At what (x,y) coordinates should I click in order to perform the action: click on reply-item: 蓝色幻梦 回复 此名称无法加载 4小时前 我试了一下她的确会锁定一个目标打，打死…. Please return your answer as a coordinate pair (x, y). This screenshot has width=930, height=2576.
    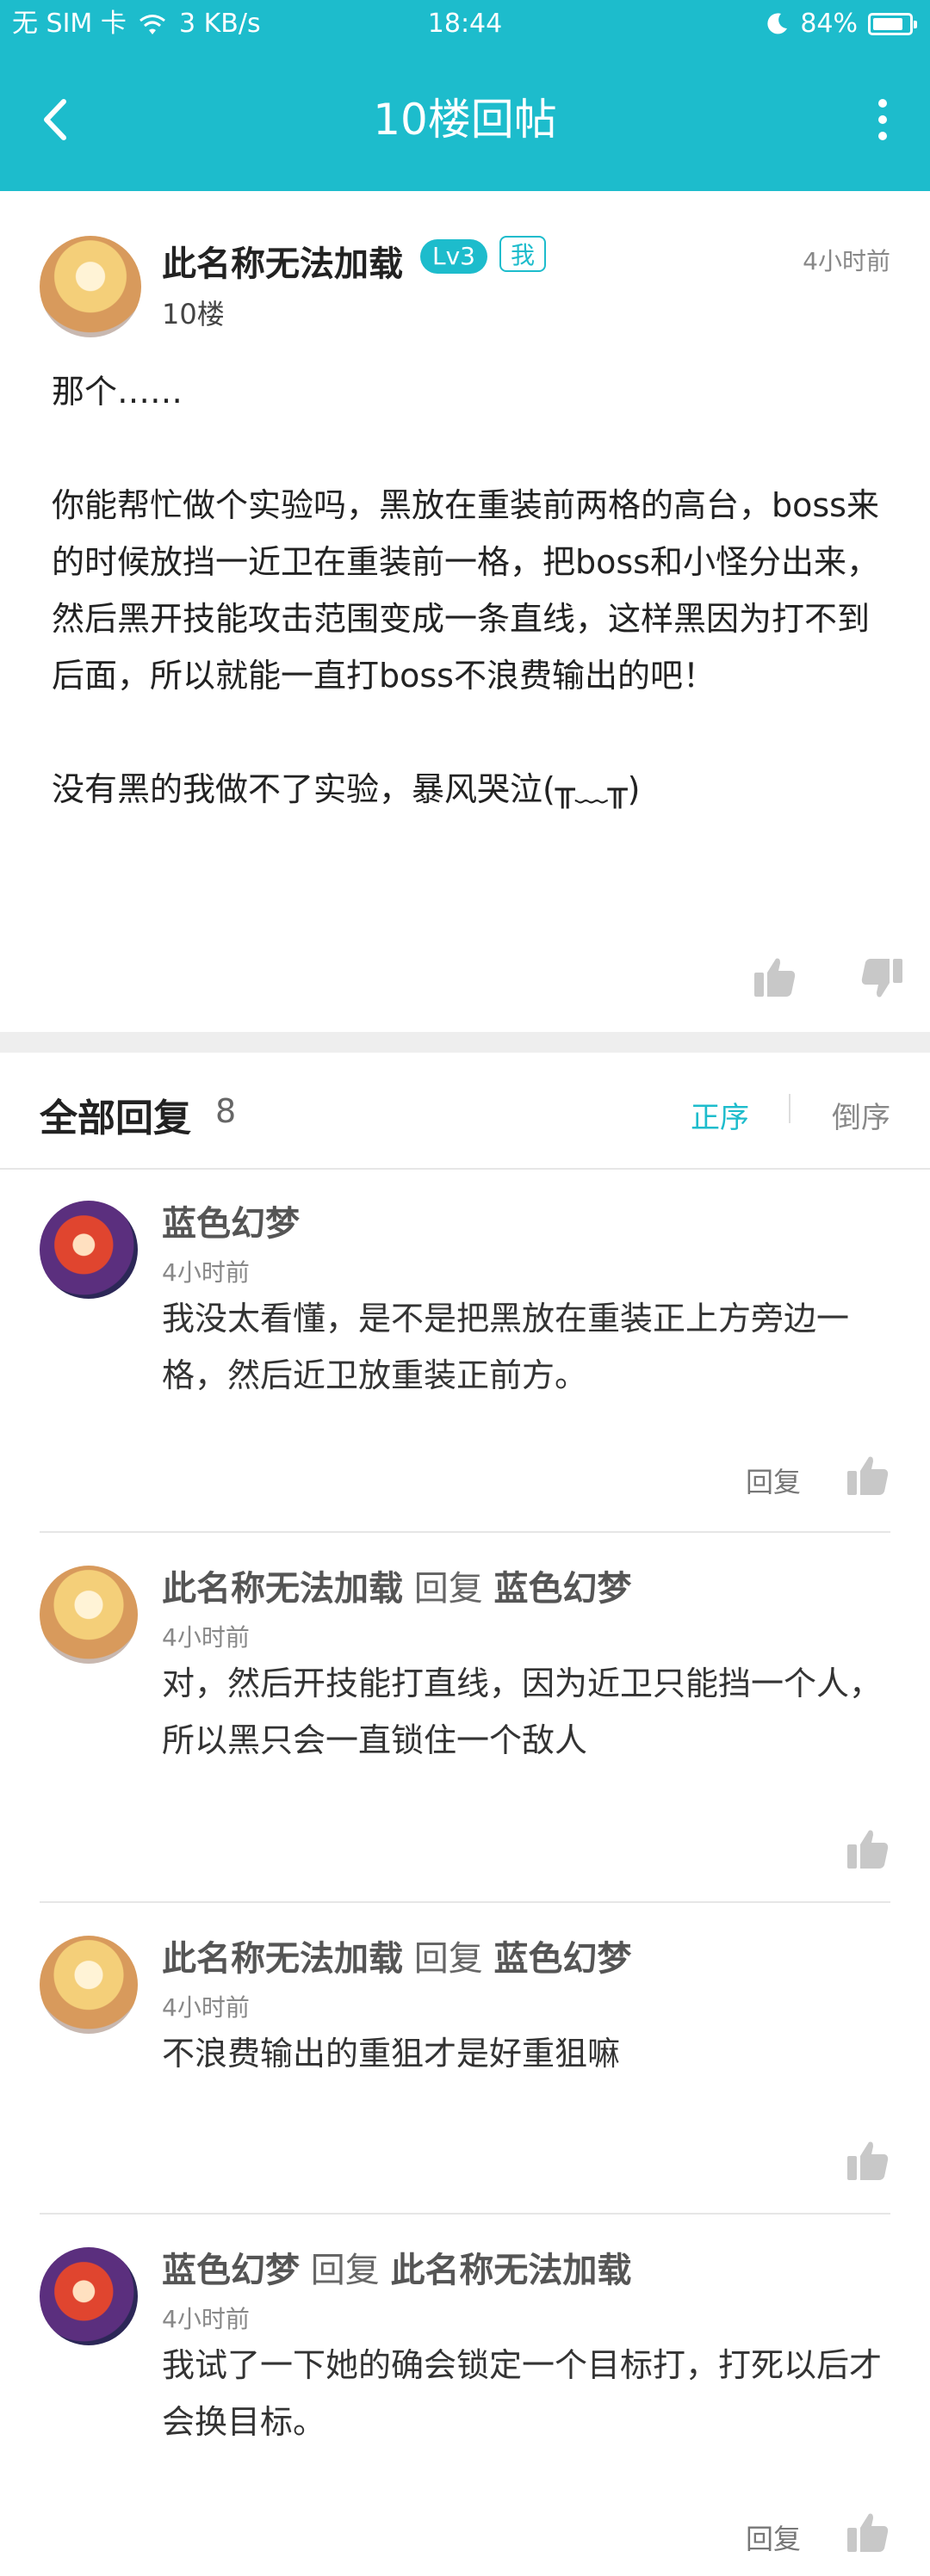
    Looking at the image, I should click on (465, 2396).